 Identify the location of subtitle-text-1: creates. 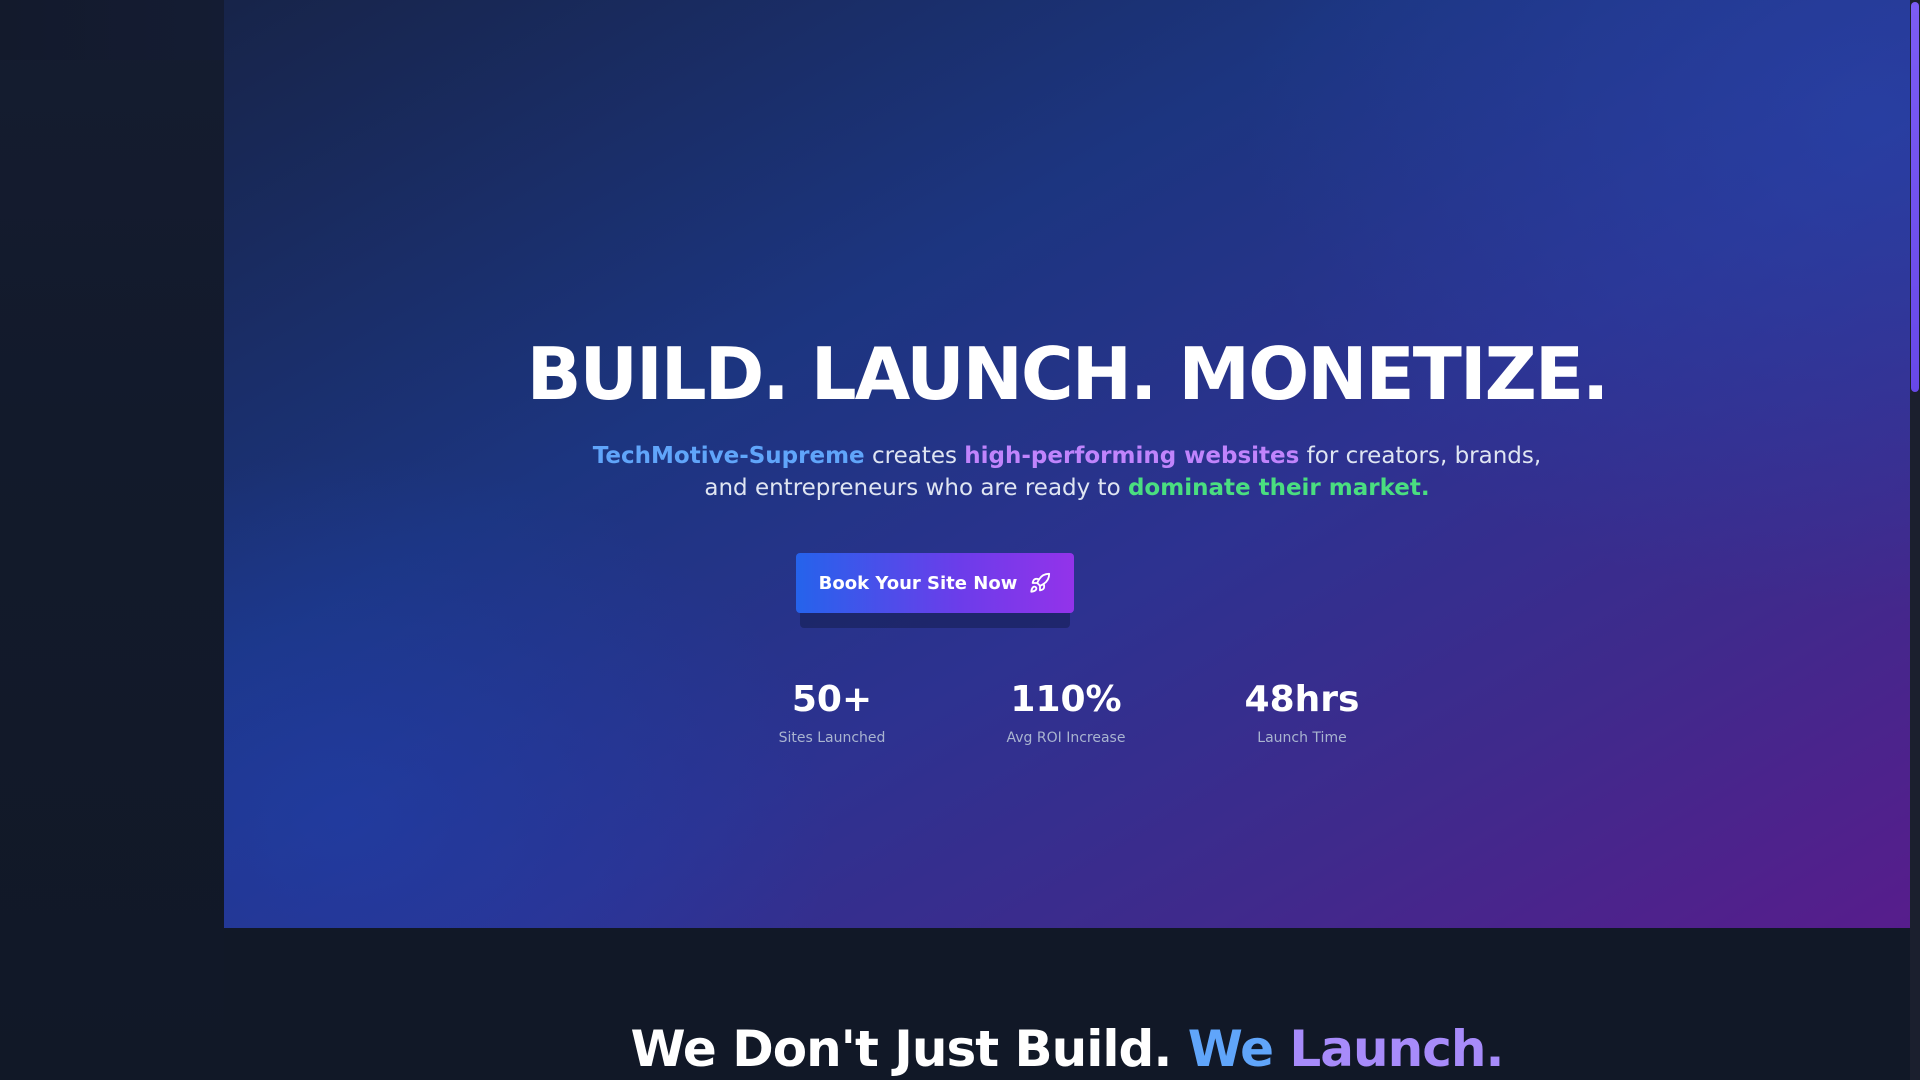
(914, 456).